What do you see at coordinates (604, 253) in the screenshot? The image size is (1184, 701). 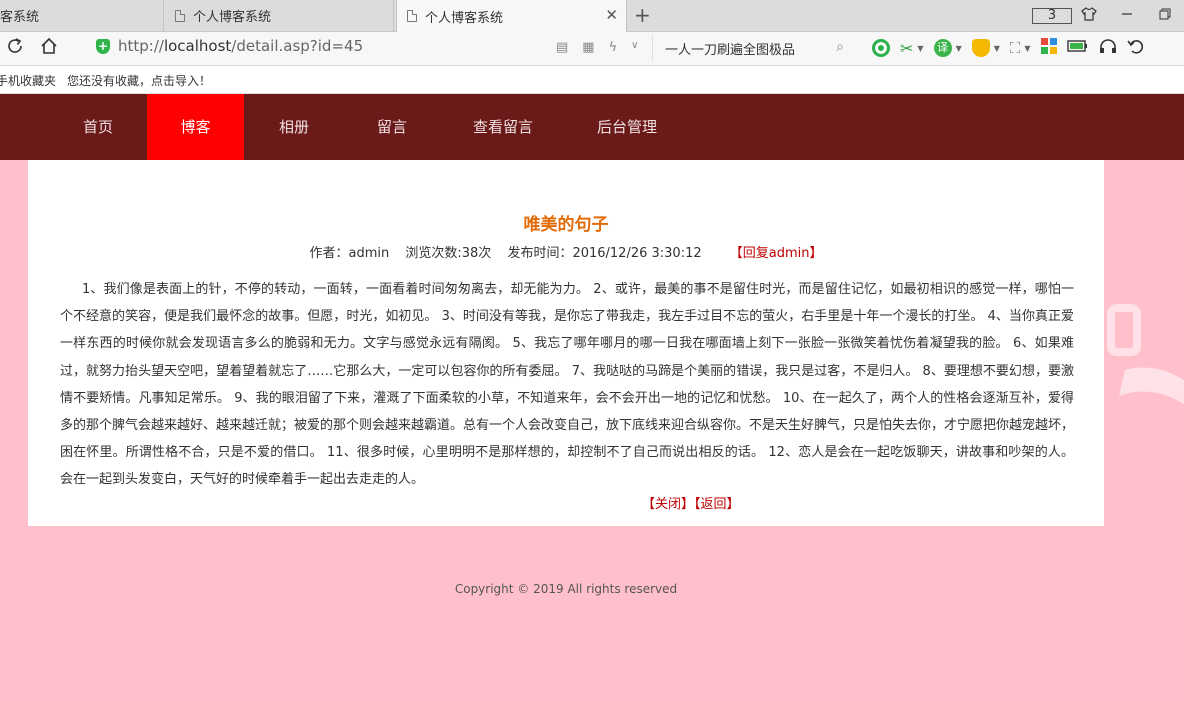 I see `article-published: 发布时间：2016/12/26 3:30:12` at bounding box center [604, 253].